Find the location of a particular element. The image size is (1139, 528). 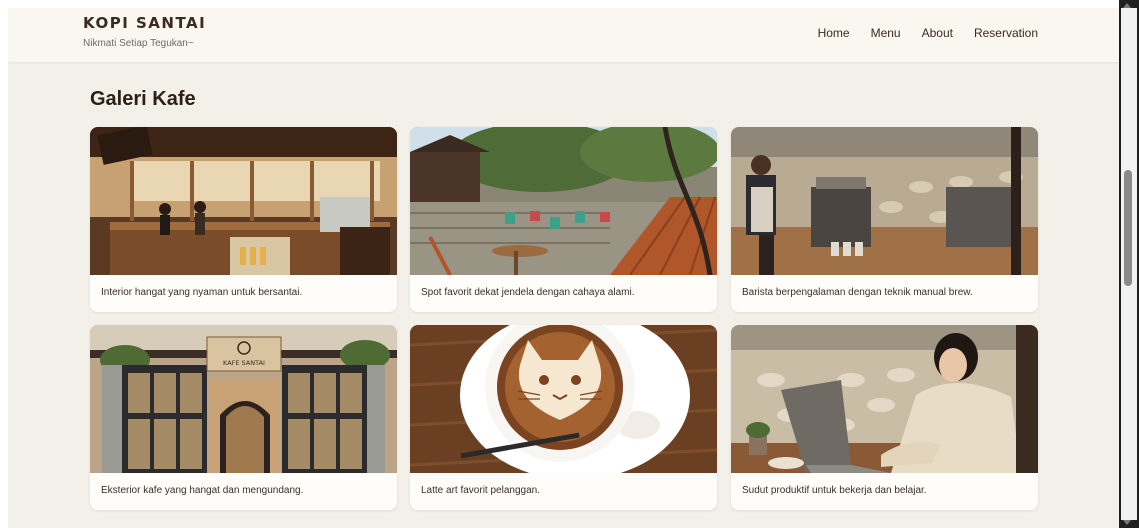

scroll-down-arrow-icon is located at coordinates (1127, 522).